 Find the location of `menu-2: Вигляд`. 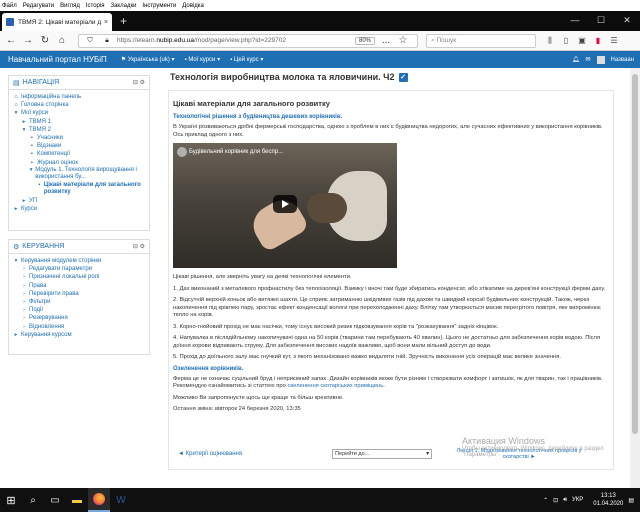

menu-2: Вигляд is located at coordinates (70, 6).